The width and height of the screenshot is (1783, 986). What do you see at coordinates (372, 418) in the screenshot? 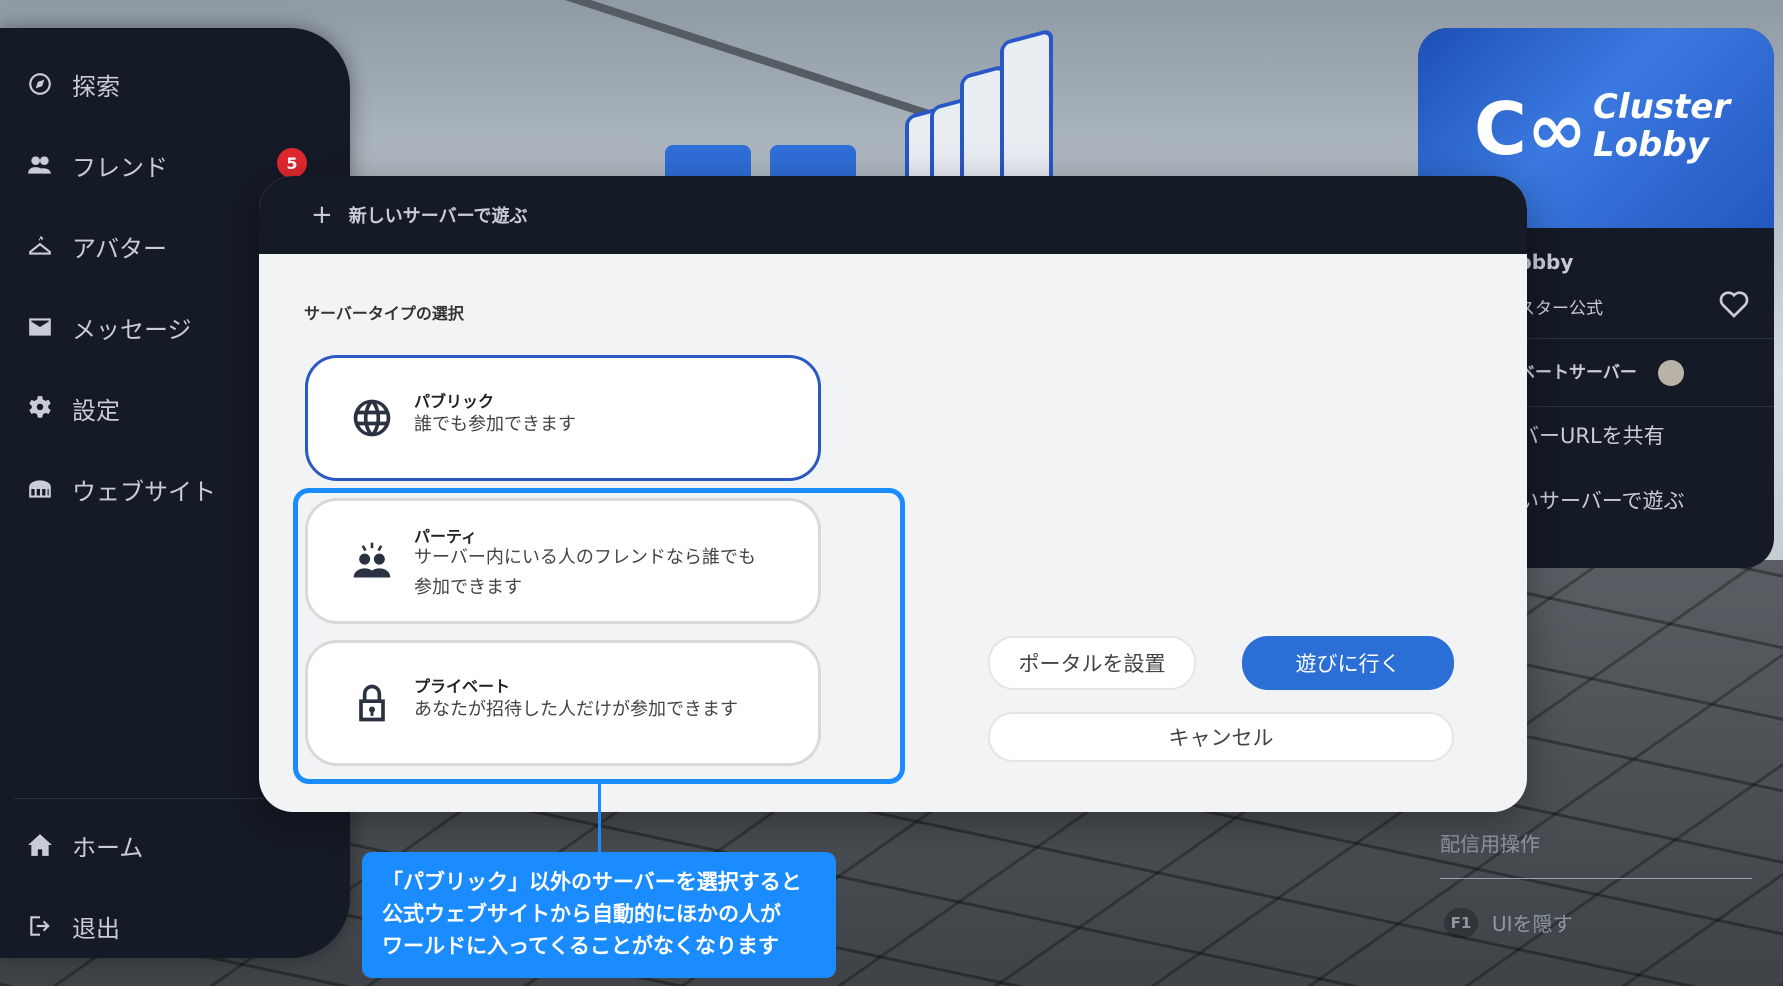
I see `globe-icon` at bounding box center [372, 418].